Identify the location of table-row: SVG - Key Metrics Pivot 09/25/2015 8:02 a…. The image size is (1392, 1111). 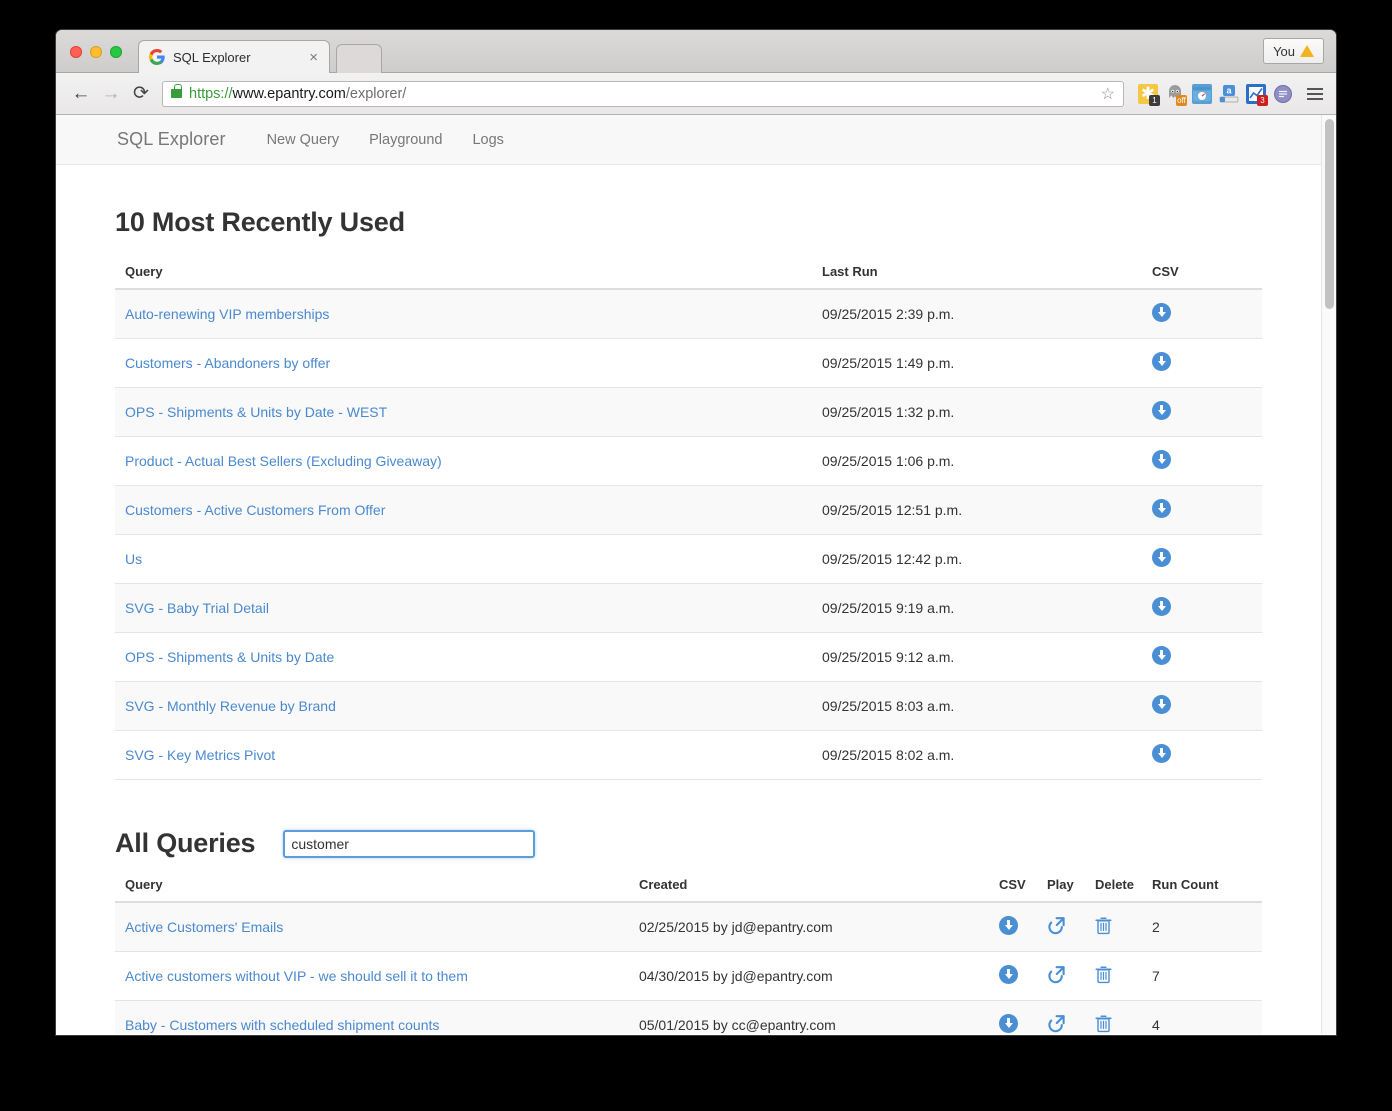
(688, 755).